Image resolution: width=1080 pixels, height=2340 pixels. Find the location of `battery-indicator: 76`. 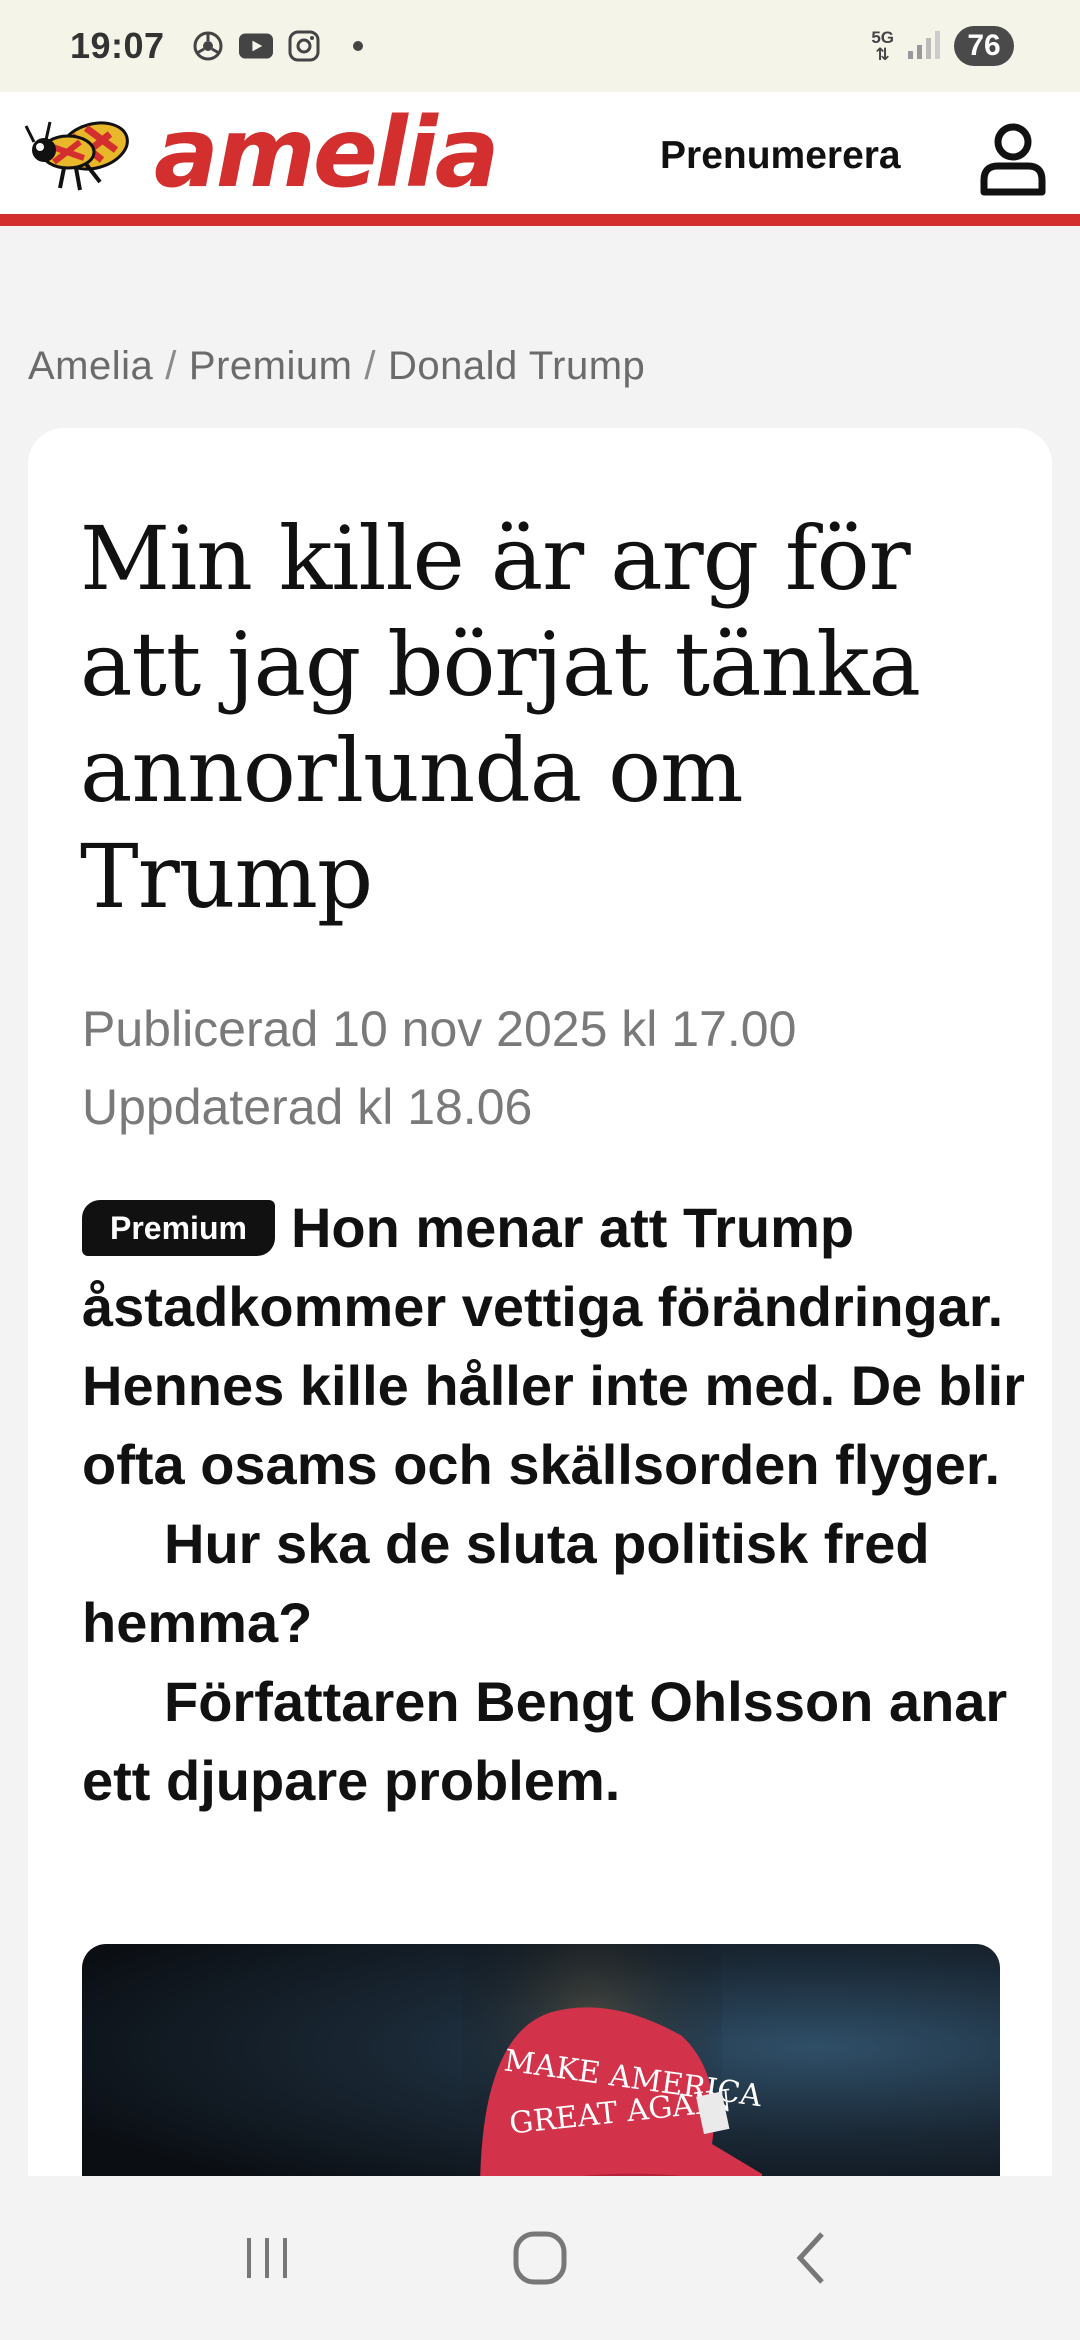

battery-indicator: 76 is located at coordinates (984, 46).